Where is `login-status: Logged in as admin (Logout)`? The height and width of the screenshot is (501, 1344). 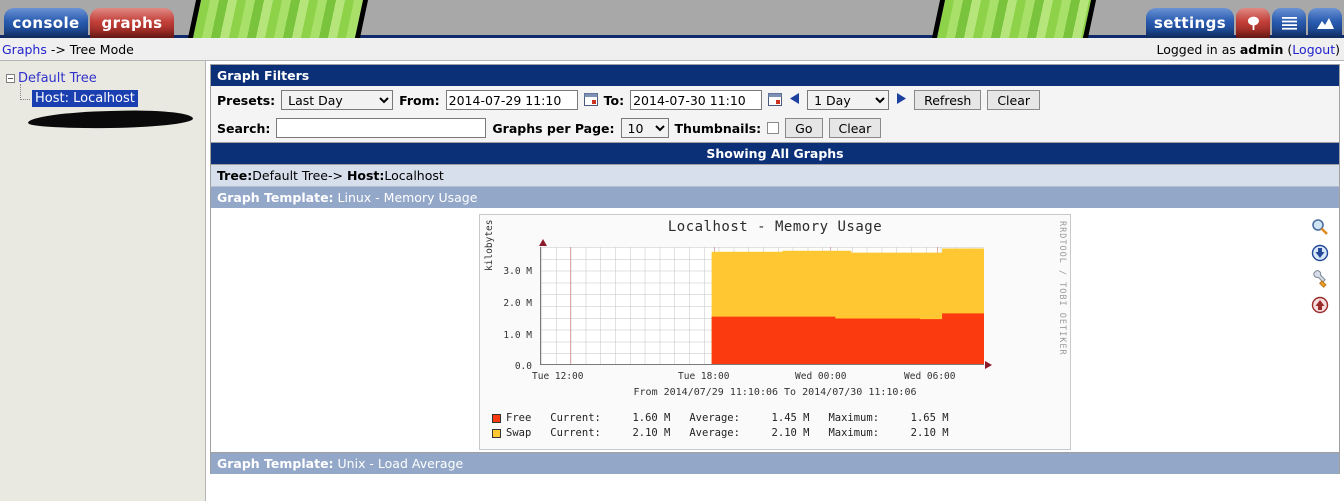
login-status: Logged in as admin (Logout) is located at coordinates (1248, 49).